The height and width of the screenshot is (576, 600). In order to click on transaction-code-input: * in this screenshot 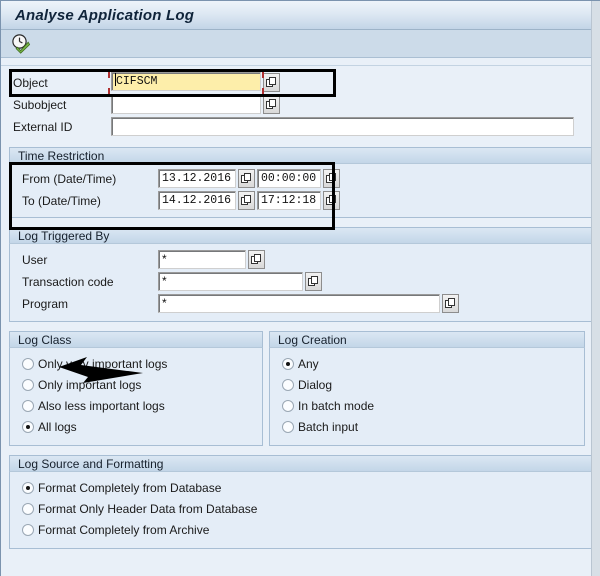, I will do `click(230, 281)`.